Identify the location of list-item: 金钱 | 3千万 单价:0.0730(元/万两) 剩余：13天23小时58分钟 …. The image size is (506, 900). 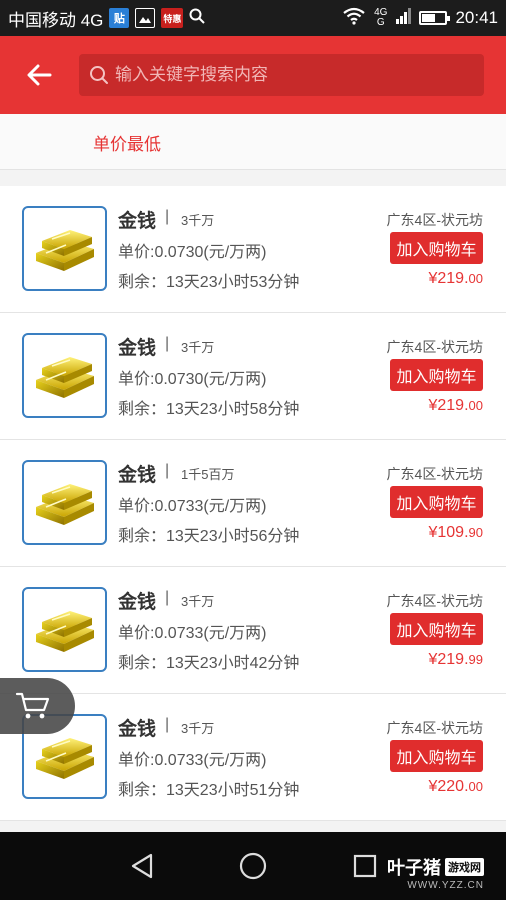
(253, 376).